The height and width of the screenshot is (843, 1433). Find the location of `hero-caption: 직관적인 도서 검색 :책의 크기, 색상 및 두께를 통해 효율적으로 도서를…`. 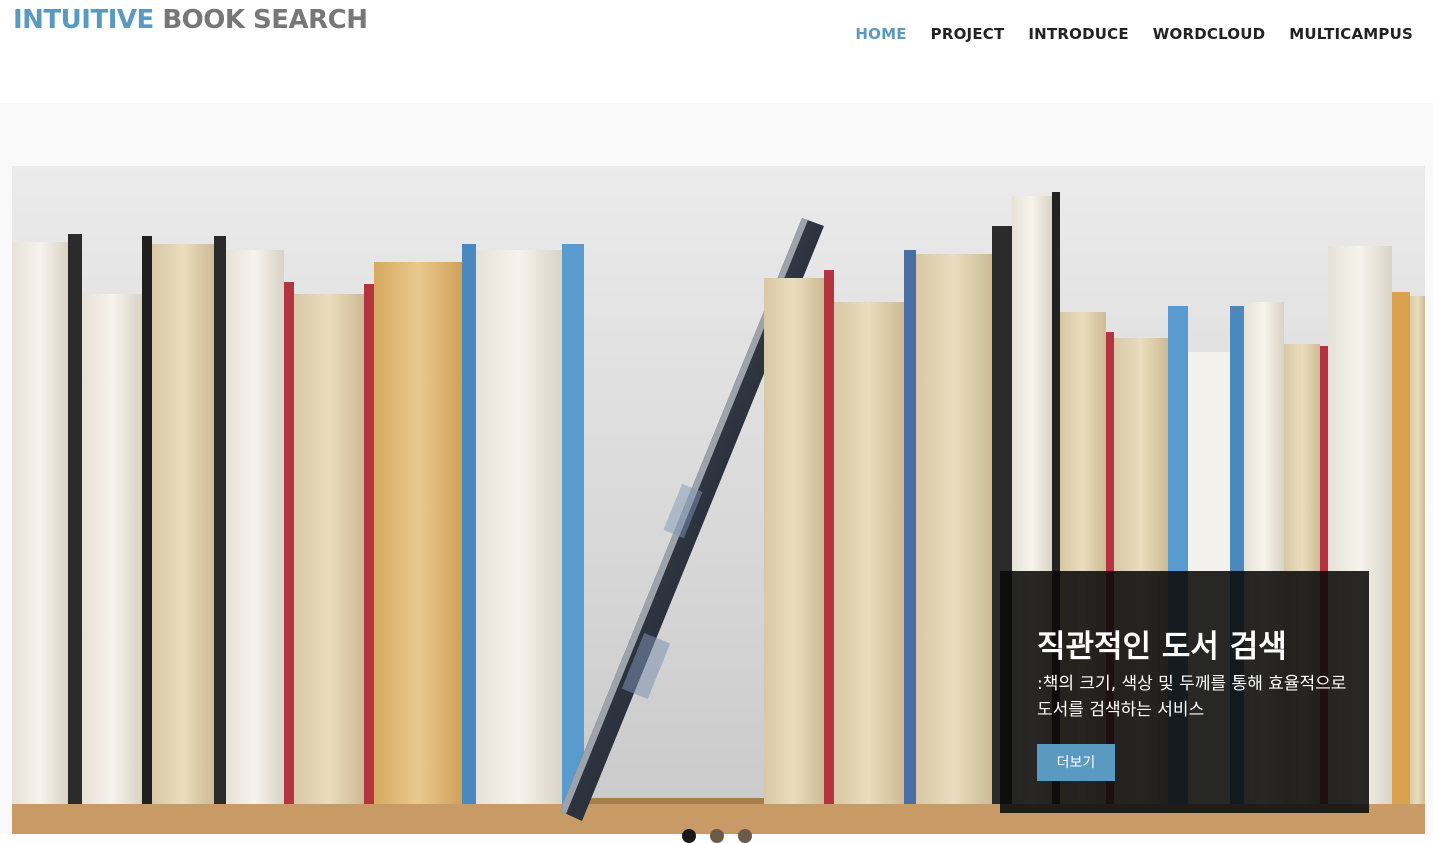

hero-caption: 직관적인 도서 검색 :책의 크기, 색상 및 두께를 통해 효율적으로 도서를… is located at coordinates (1184, 692).